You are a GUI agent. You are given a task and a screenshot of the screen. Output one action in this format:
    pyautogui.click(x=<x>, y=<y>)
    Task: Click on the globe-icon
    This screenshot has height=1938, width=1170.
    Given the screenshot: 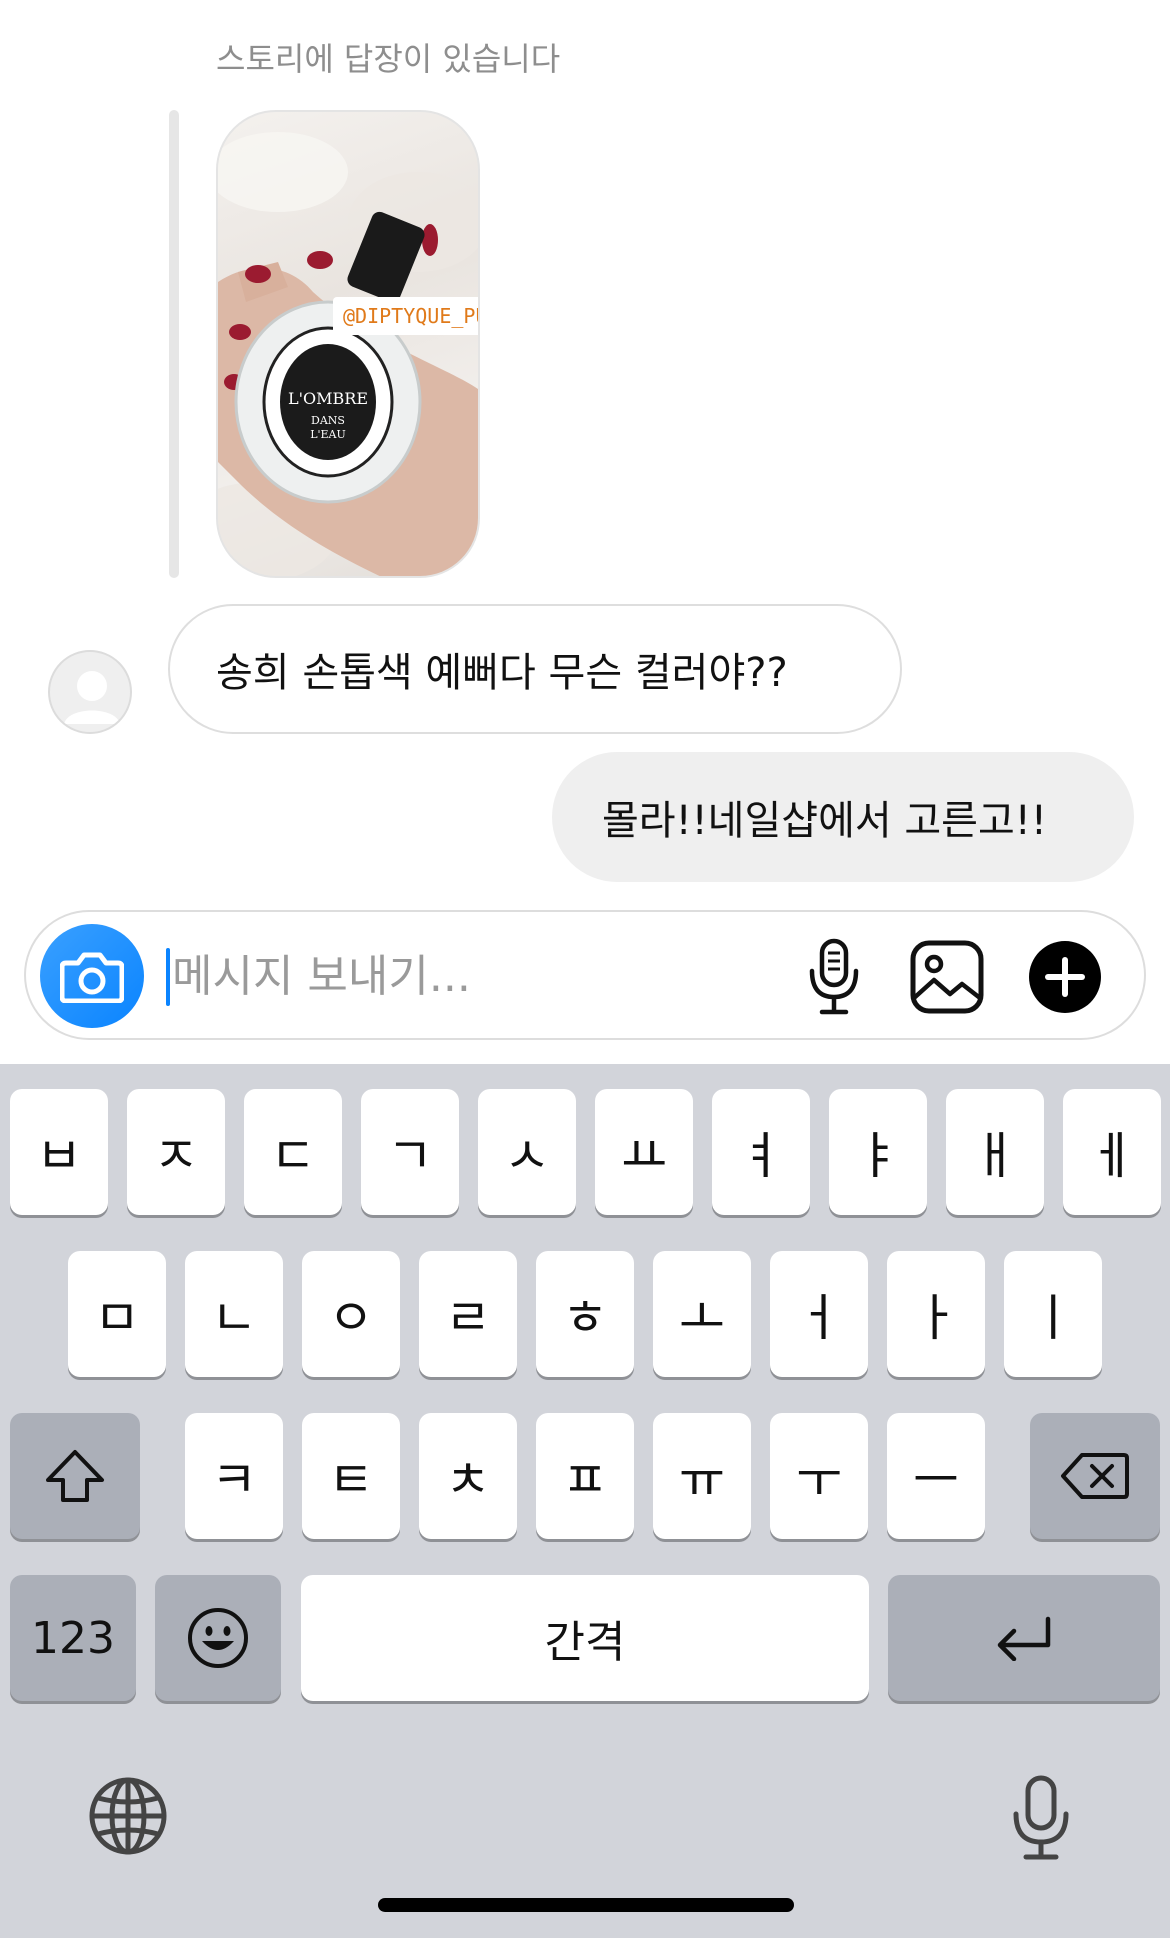 What is the action you would take?
    pyautogui.click(x=128, y=1816)
    